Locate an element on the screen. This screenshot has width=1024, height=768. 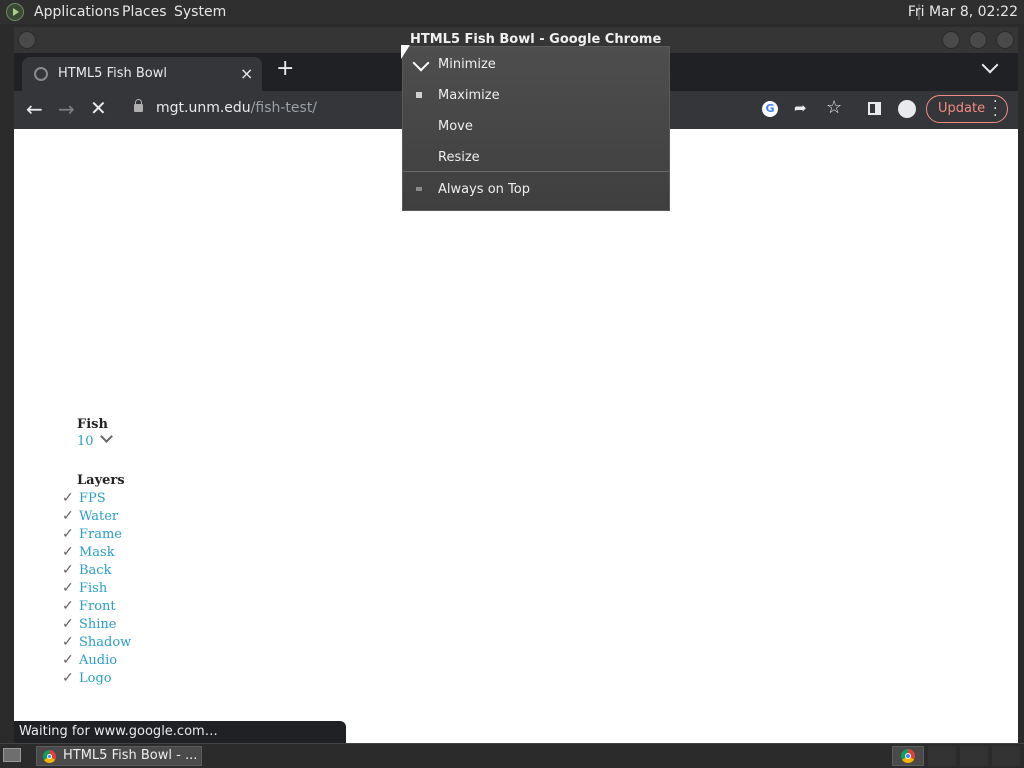
layer-label: Audio is located at coordinates (98, 660).